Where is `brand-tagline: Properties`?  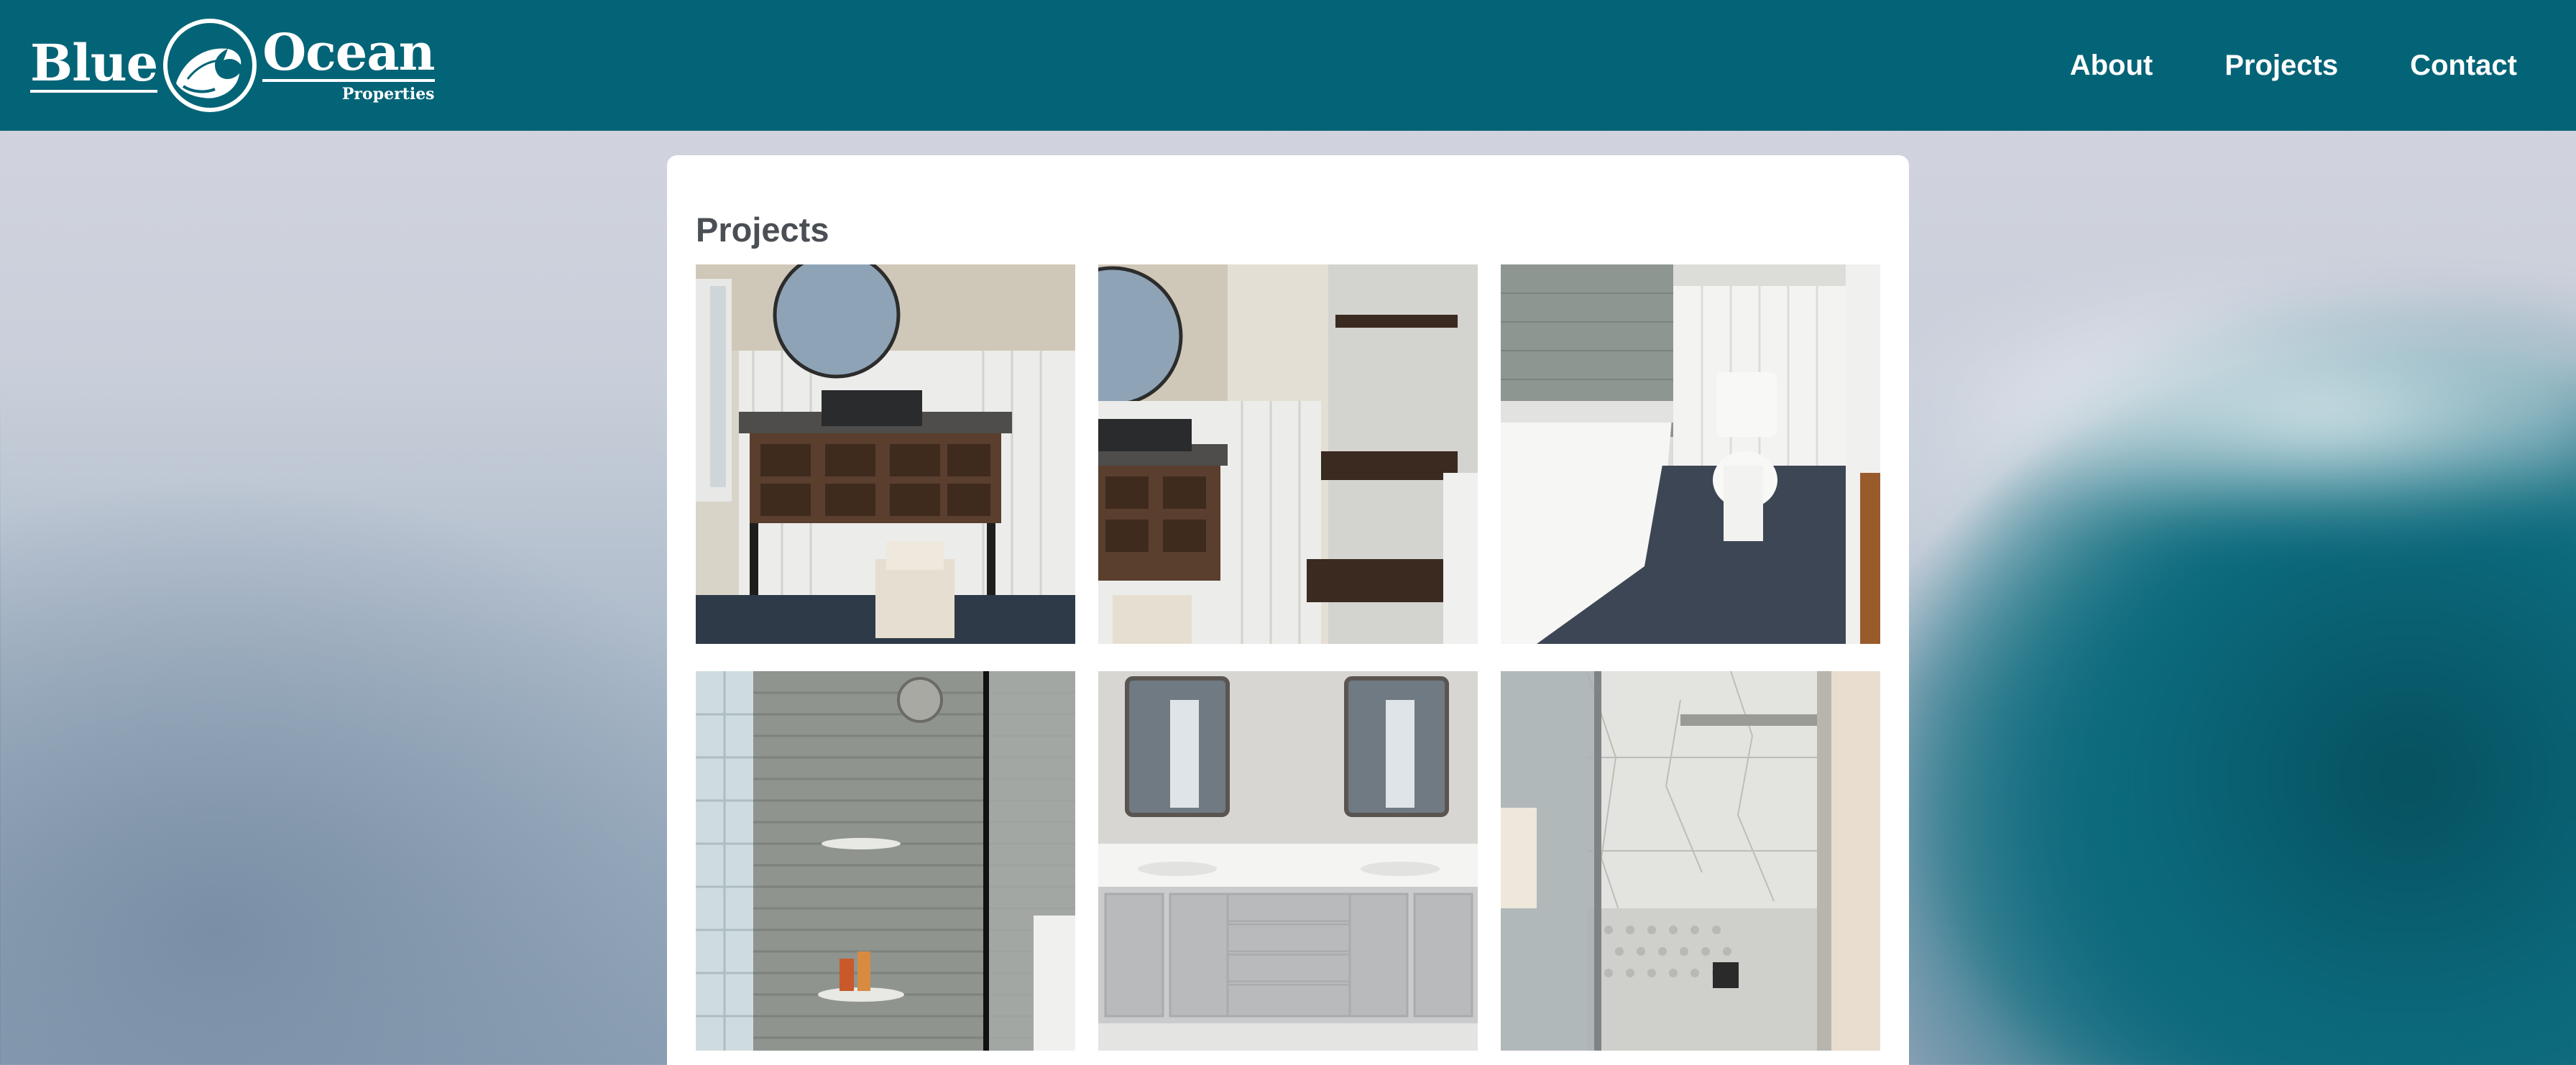
brand-tagline: Properties is located at coordinates (388, 94).